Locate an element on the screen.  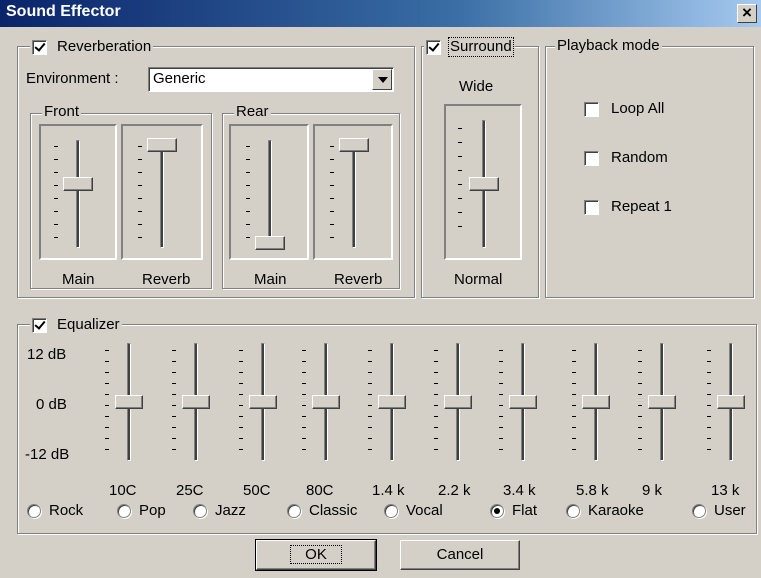
rear-reverb-label: Reverb is located at coordinates (358, 279).